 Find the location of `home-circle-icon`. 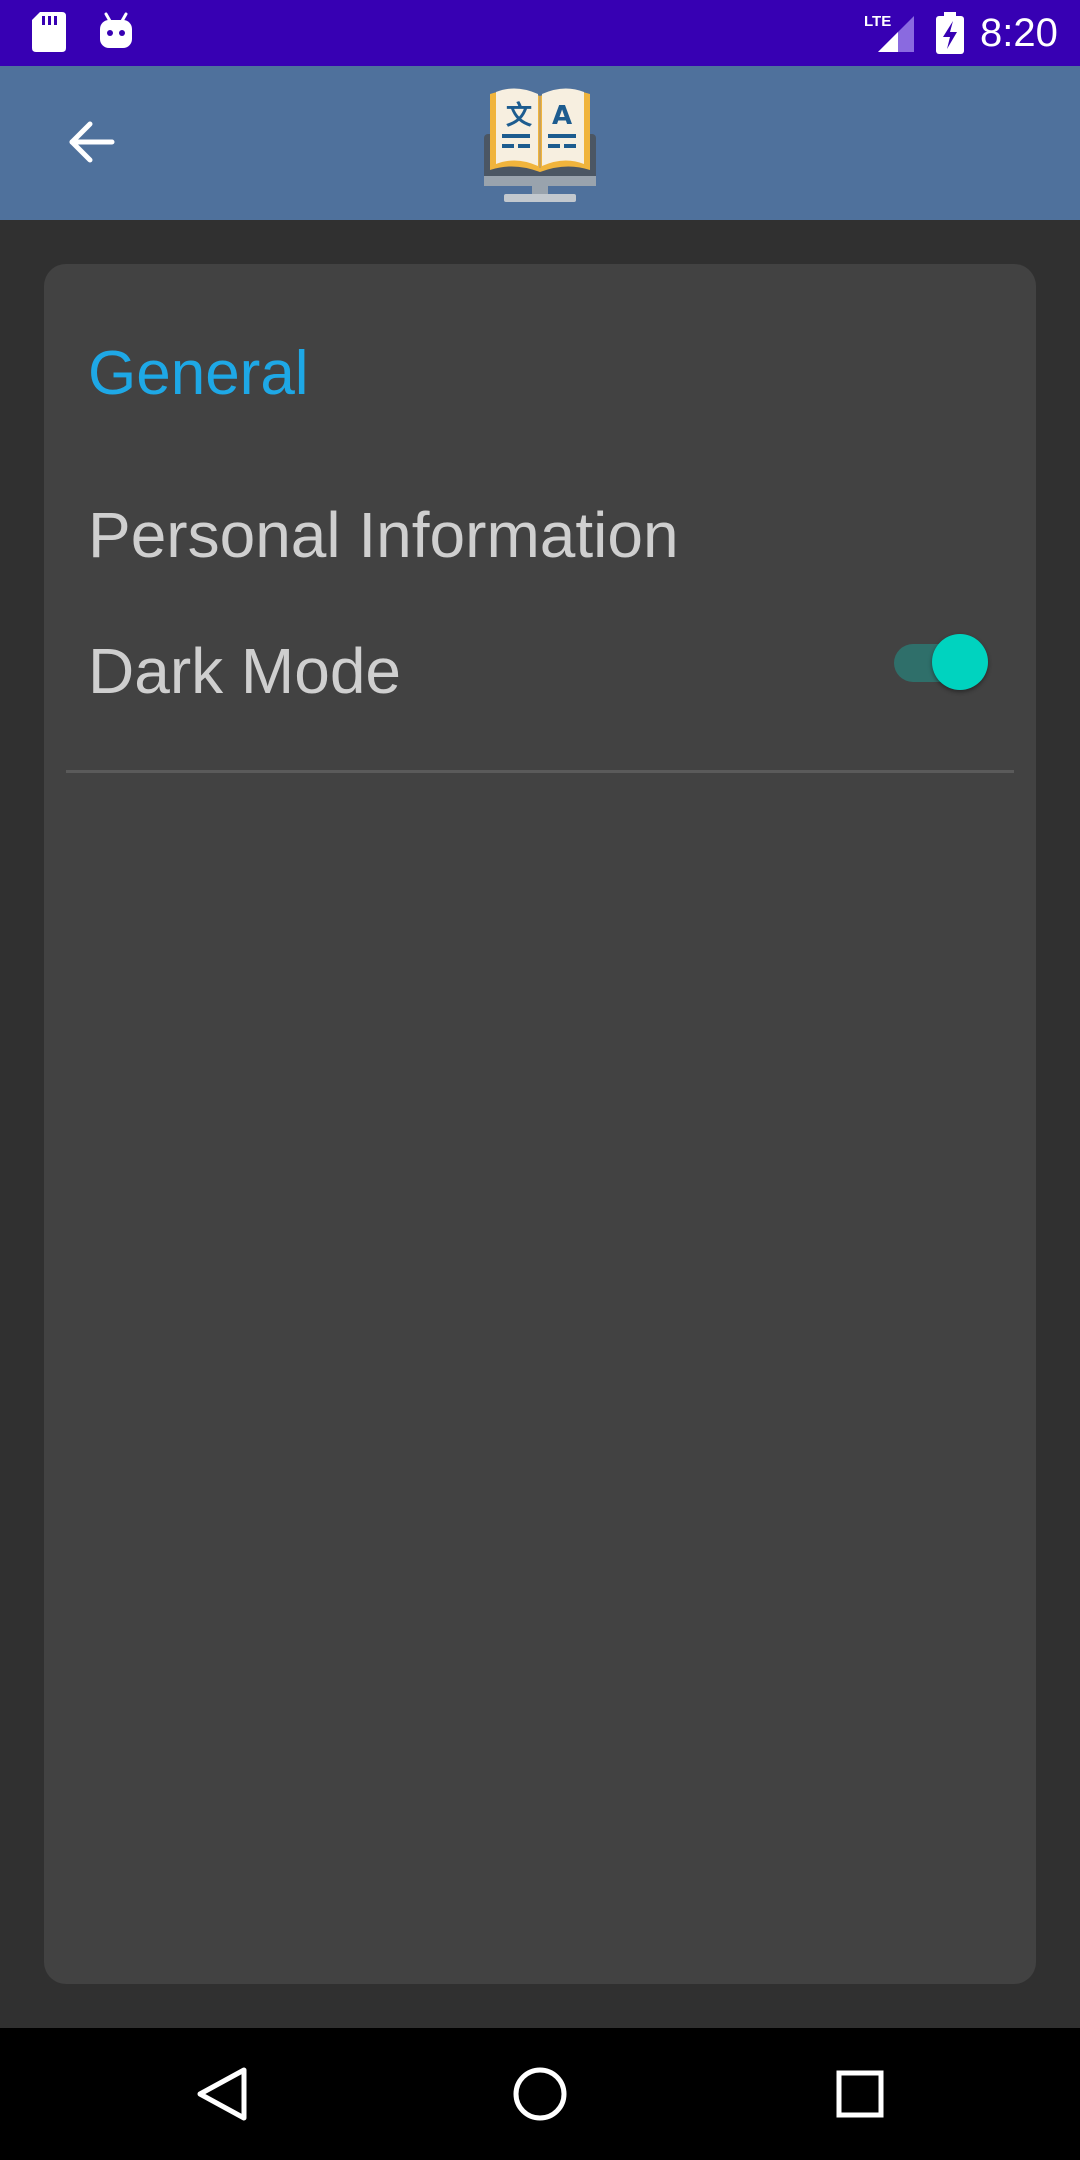

home-circle-icon is located at coordinates (540, 2094).